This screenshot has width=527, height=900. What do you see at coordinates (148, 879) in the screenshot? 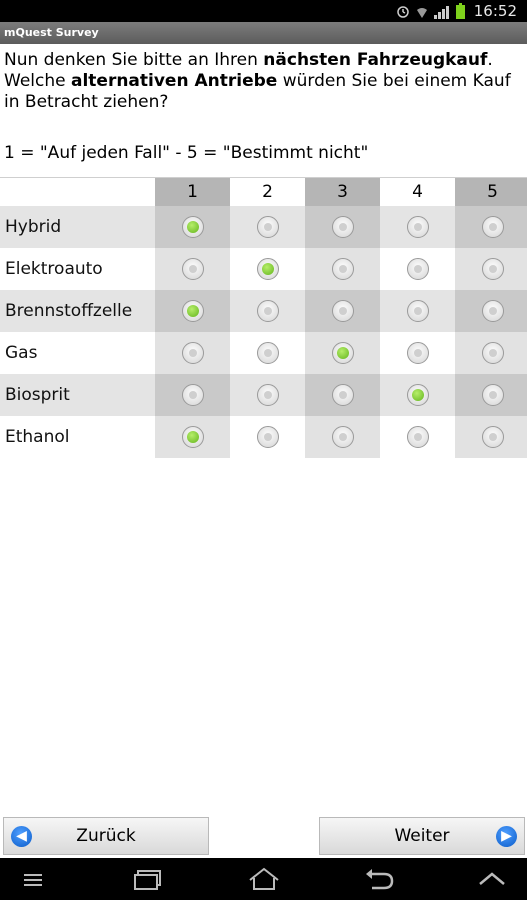
I see `recent-apps-icon` at bounding box center [148, 879].